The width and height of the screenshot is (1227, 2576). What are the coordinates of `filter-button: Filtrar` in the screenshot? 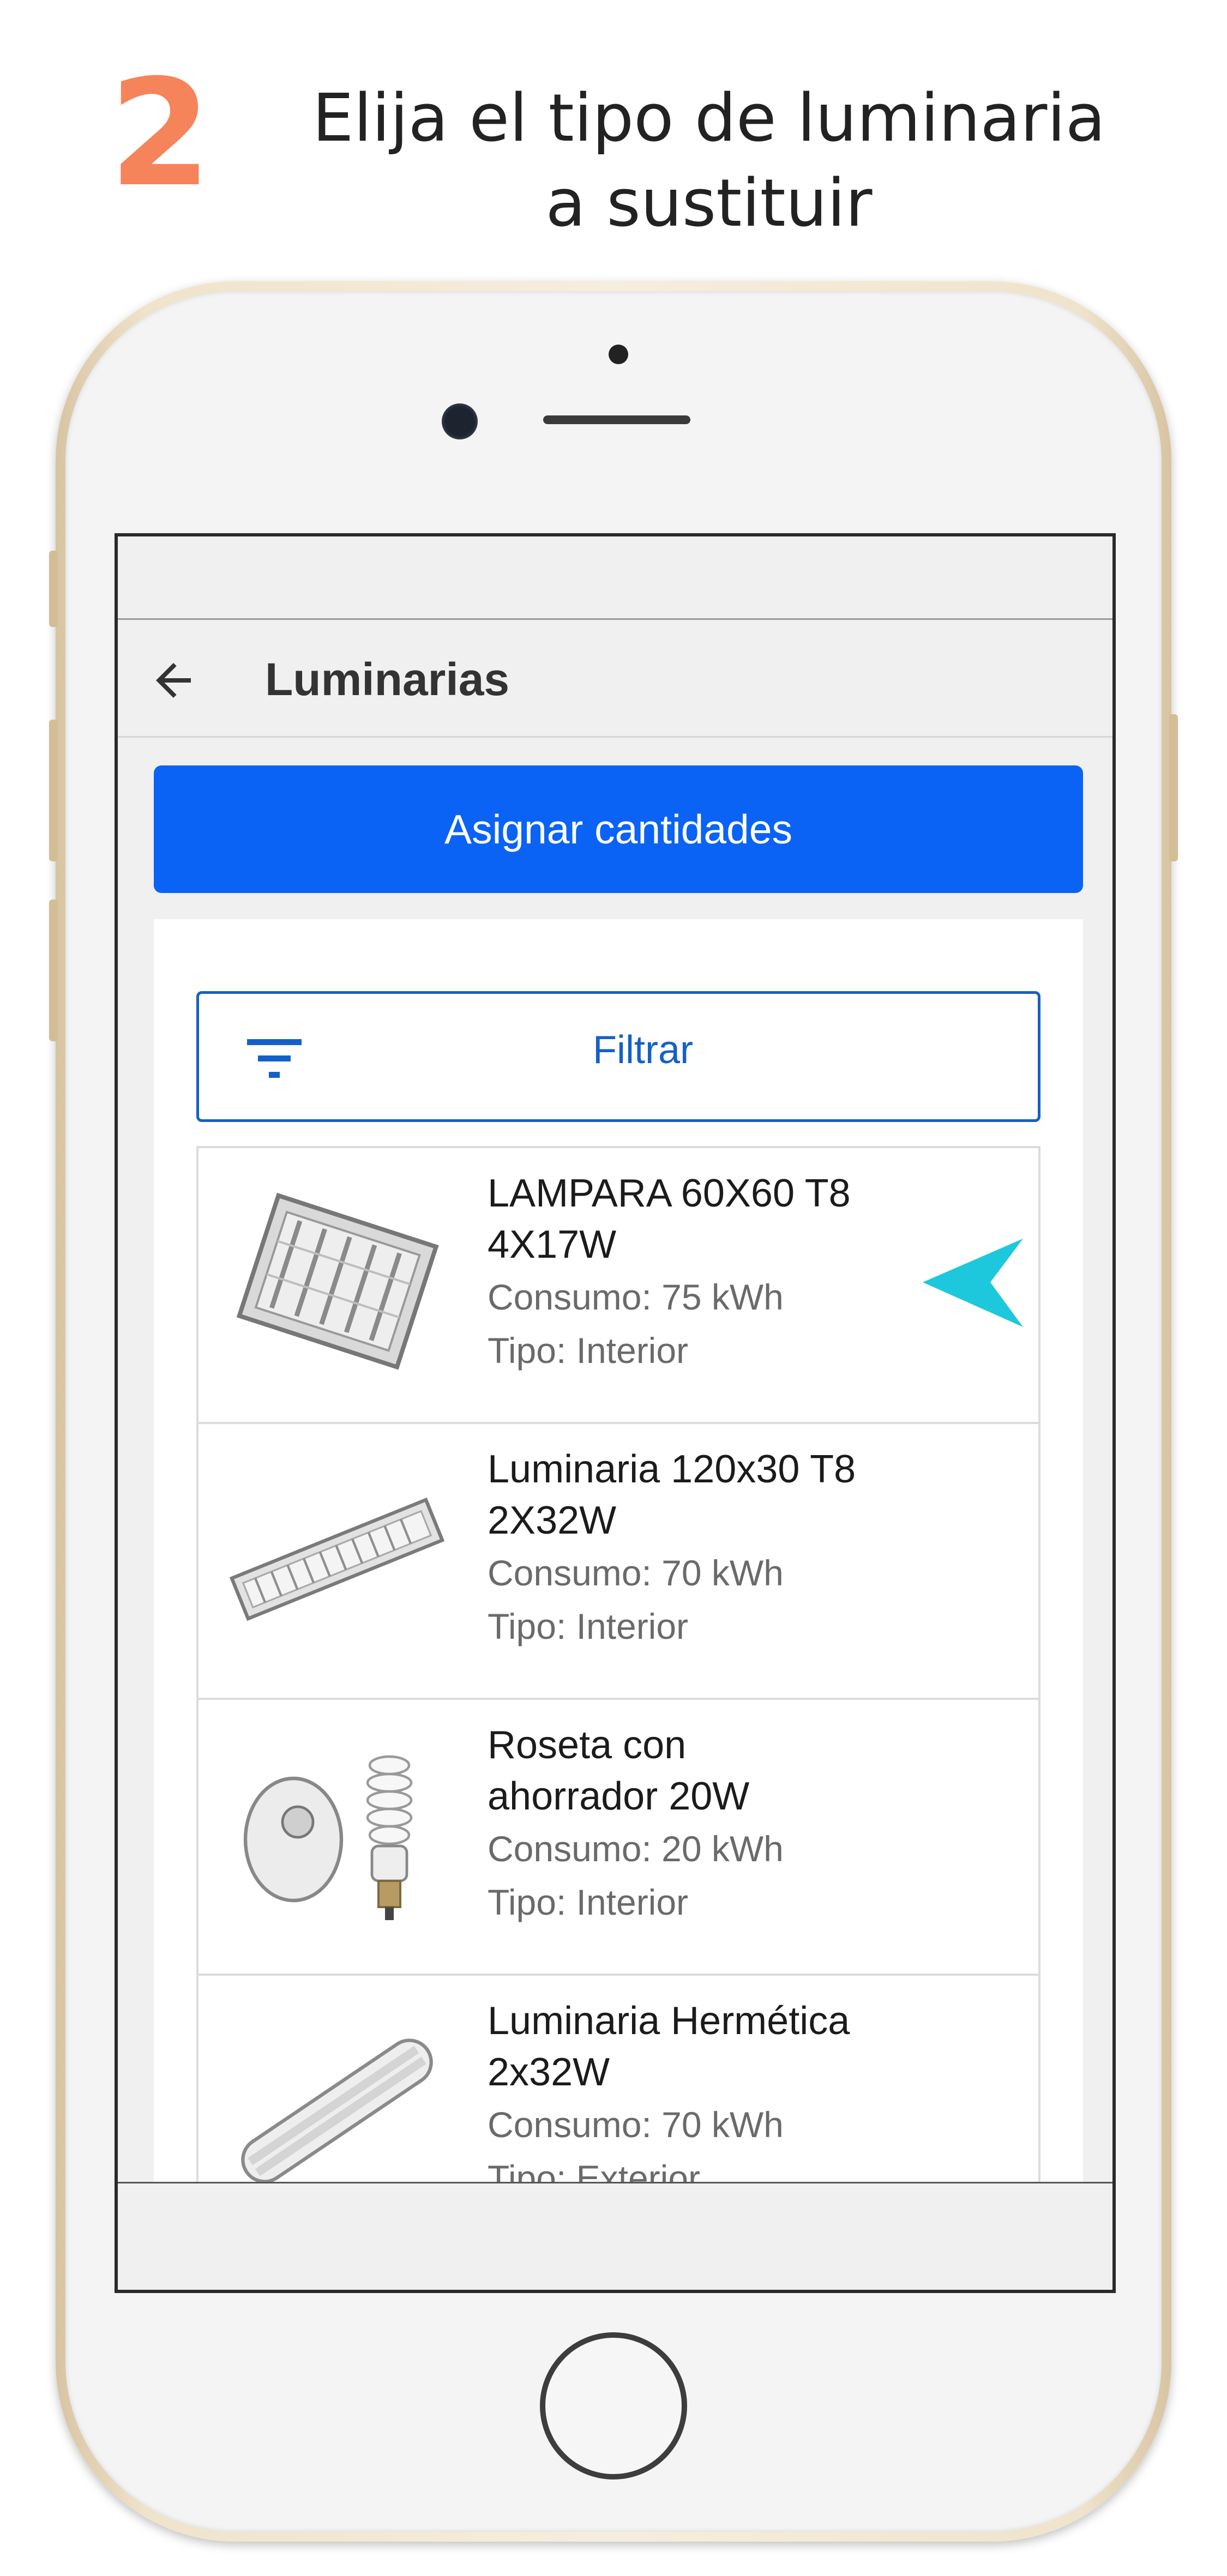 It's located at (618, 1057).